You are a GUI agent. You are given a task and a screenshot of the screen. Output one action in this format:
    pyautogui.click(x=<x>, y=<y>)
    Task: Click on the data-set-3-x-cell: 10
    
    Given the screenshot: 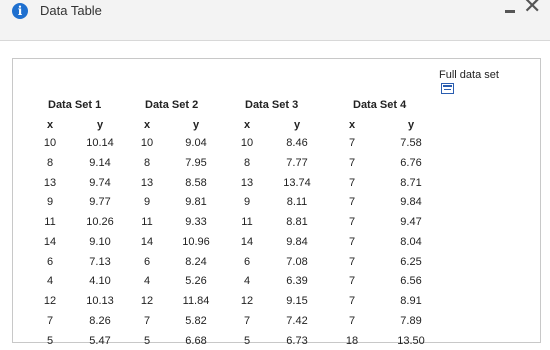 What is the action you would take?
    pyautogui.click(x=247, y=143)
    